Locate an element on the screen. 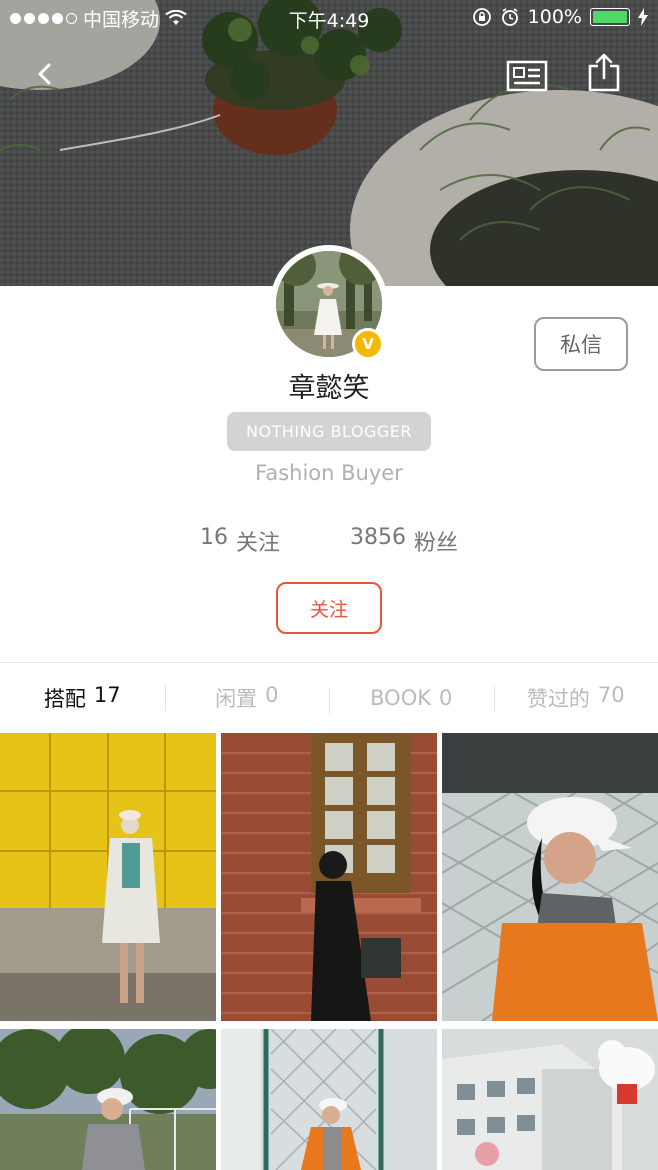 Image resolution: width=658 pixels, height=1170 pixels. tab-liked: 赞过的 70 is located at coordinates (575, 698).